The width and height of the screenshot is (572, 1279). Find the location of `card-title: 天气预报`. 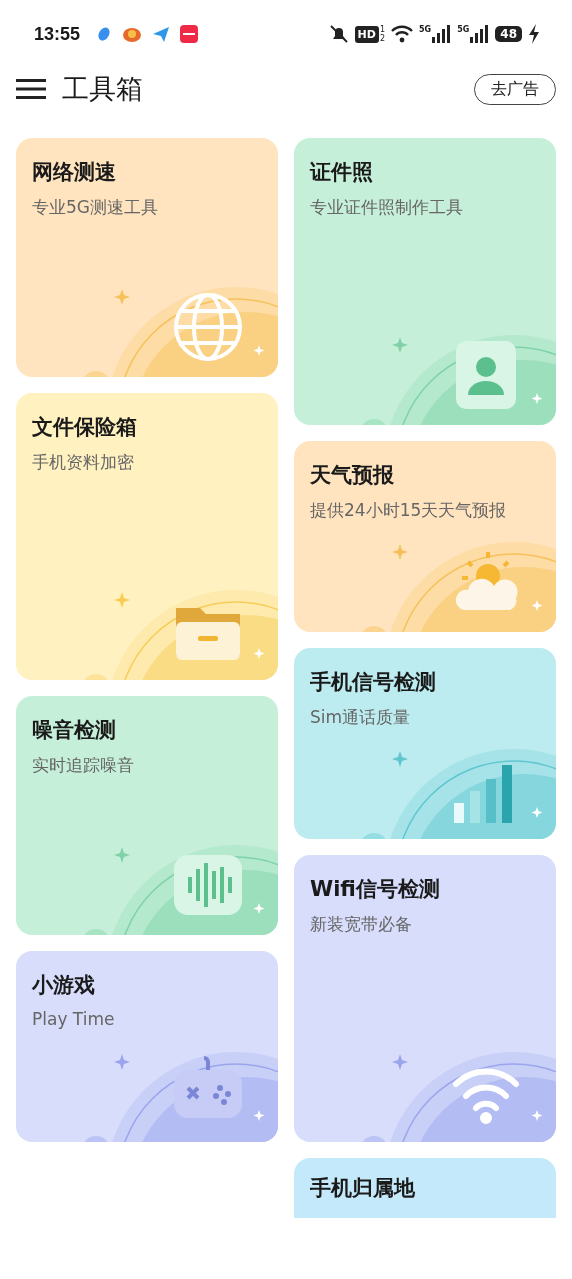

card-title: 天气预报 is located at coordinates (352, 475).